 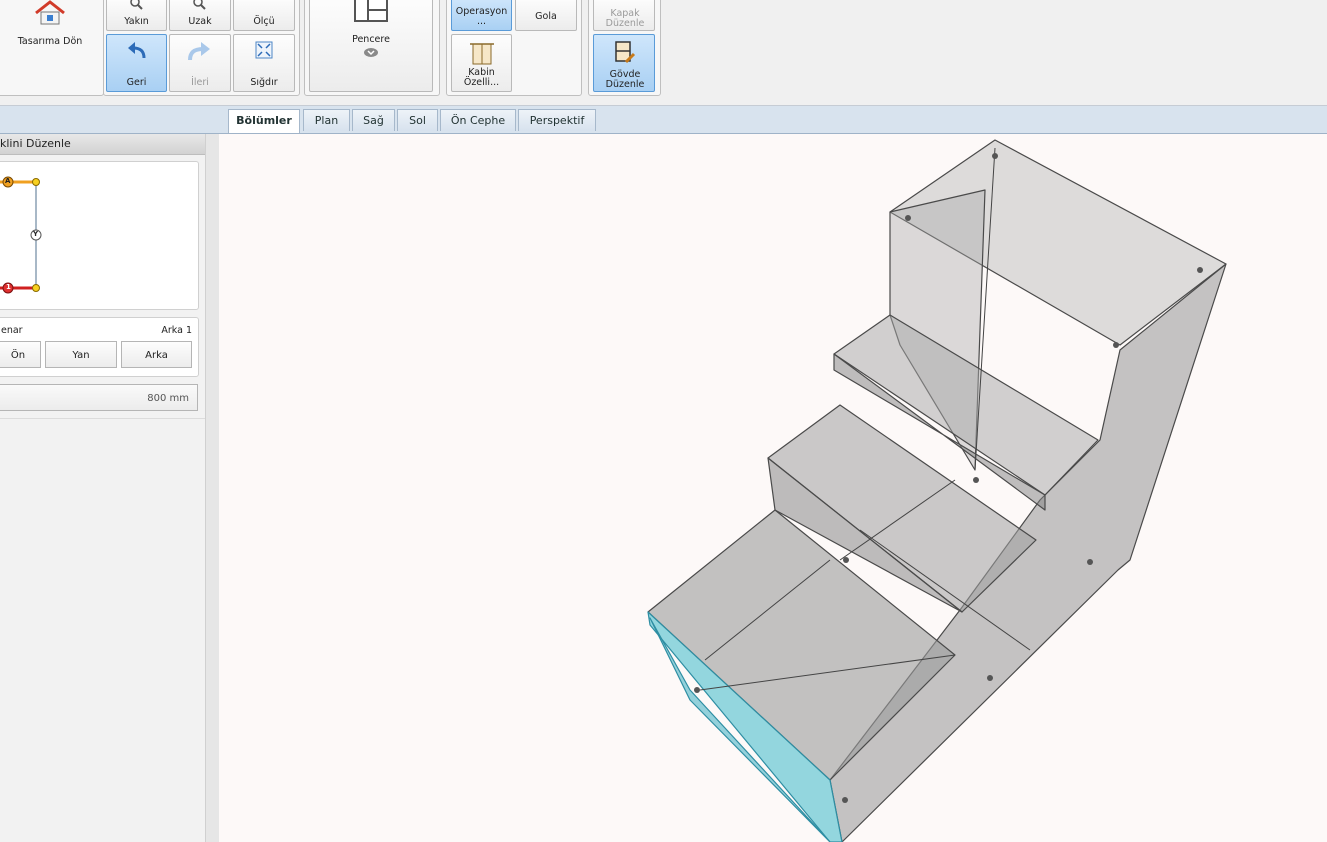 I want to click on cabinet-icon, so click(x=481, y=54).